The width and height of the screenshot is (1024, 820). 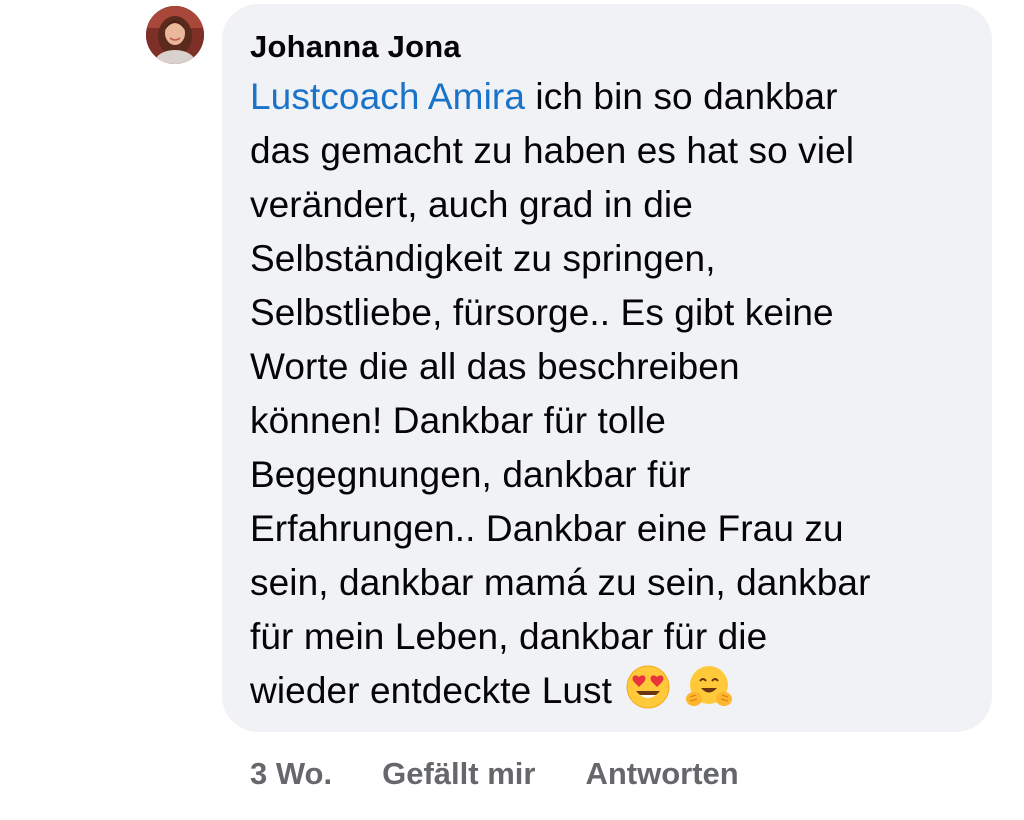 What do you see at coordinates (483, 258) in the screenshot?
I see `comment-line-4: Selbständigkeit zu springen,` at bounding box center [483, 258].